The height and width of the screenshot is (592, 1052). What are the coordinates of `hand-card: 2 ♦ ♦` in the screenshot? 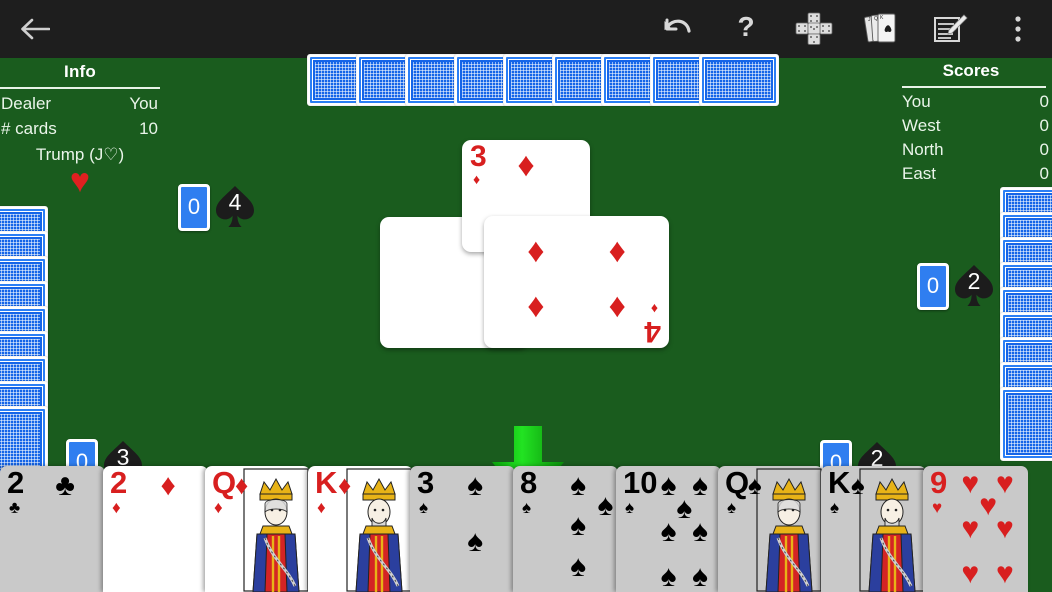 It's located at (155, 529).